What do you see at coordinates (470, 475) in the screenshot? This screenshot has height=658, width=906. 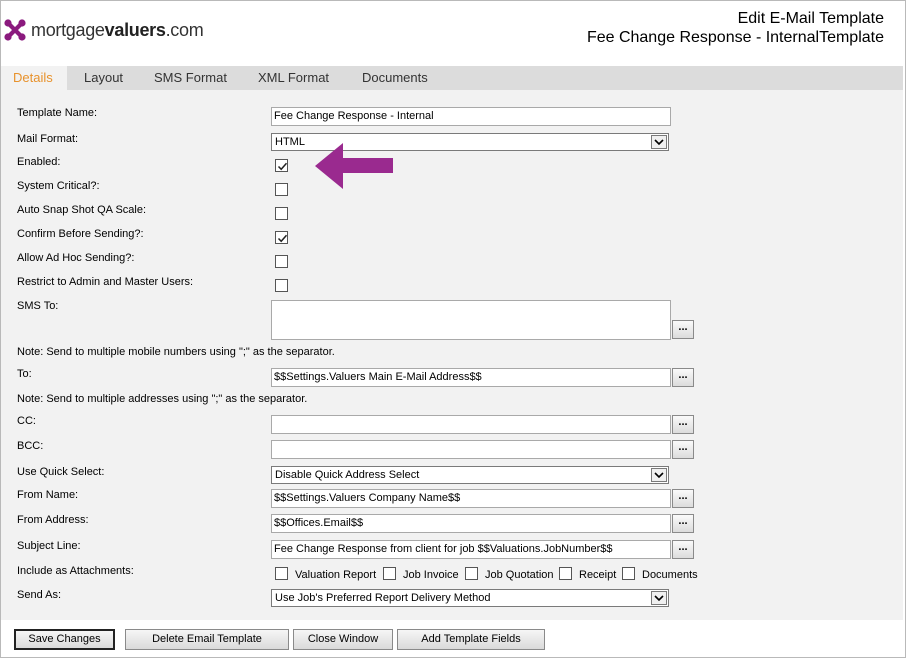 I see `quick-select-dropdown: Disable Quick Address Select` at bounding box center [470, 475].